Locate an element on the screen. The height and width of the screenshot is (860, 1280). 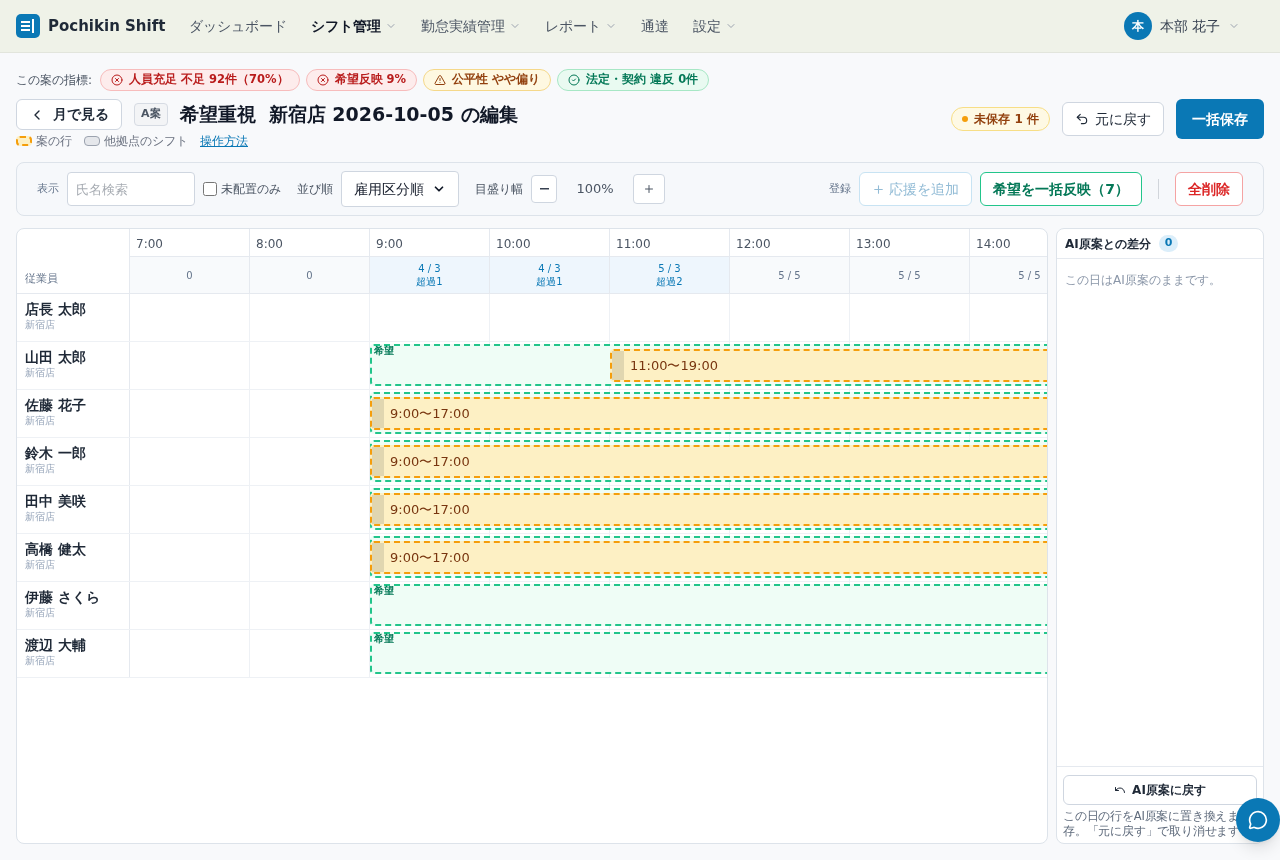
hope-block: 希望 11:00〜19:00 is located at coordinates (708, 365).